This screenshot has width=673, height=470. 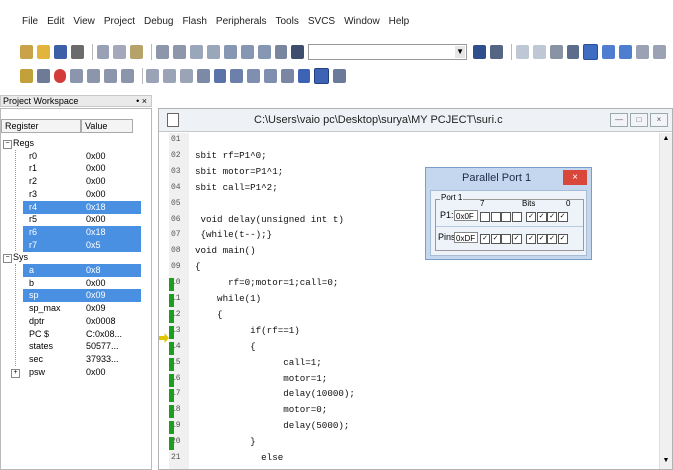 I want to click on register-row: Sys, so click(x=71, y=257).